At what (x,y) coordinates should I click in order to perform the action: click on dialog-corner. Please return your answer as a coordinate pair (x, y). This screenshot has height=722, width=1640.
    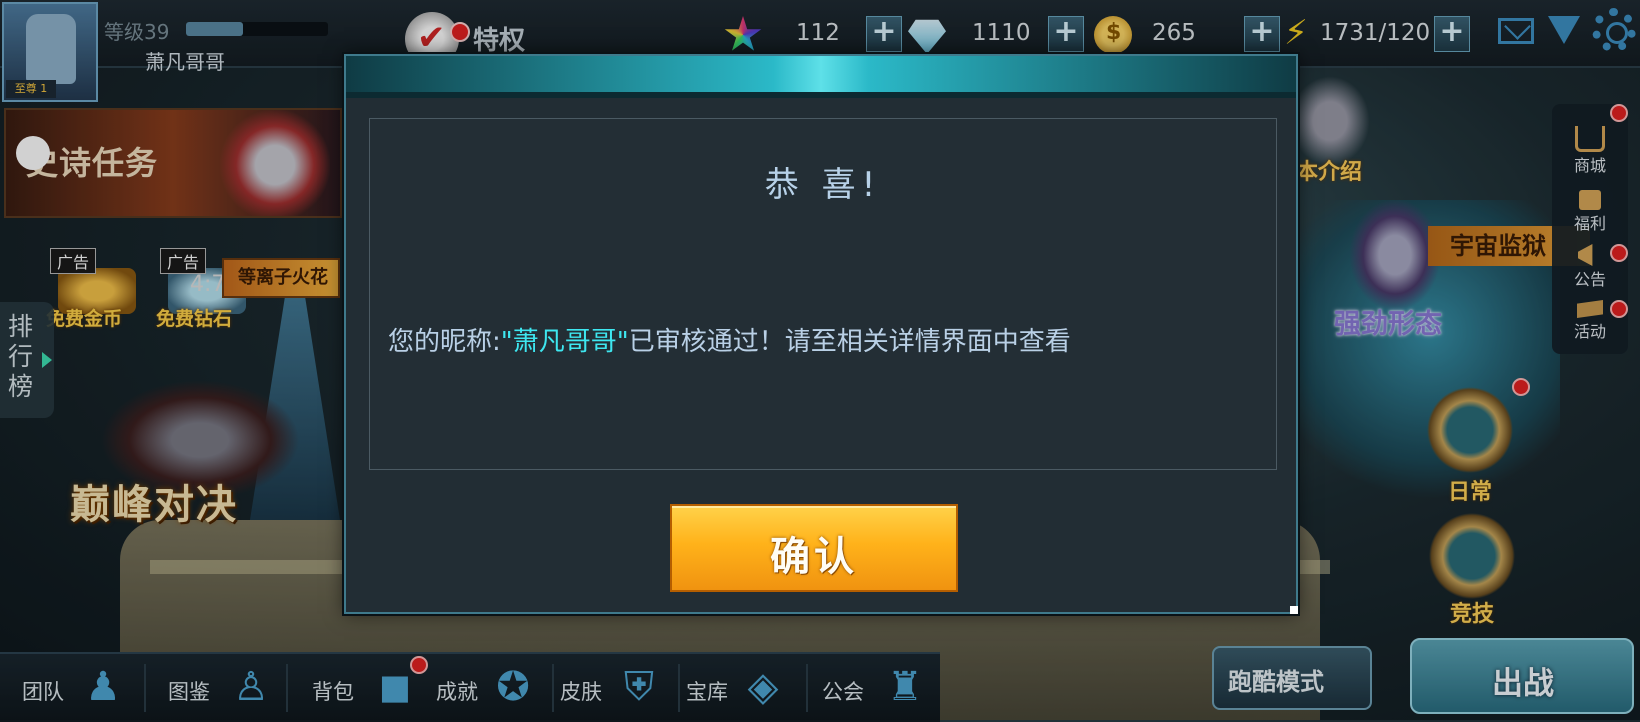
    Looking at the image, I should click on (1294, 610).